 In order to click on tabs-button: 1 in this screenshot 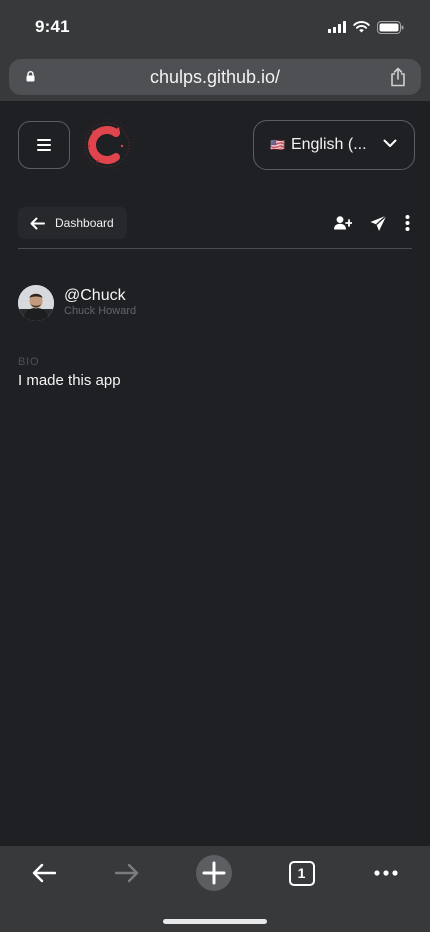, I will do `click(301, 873)`.